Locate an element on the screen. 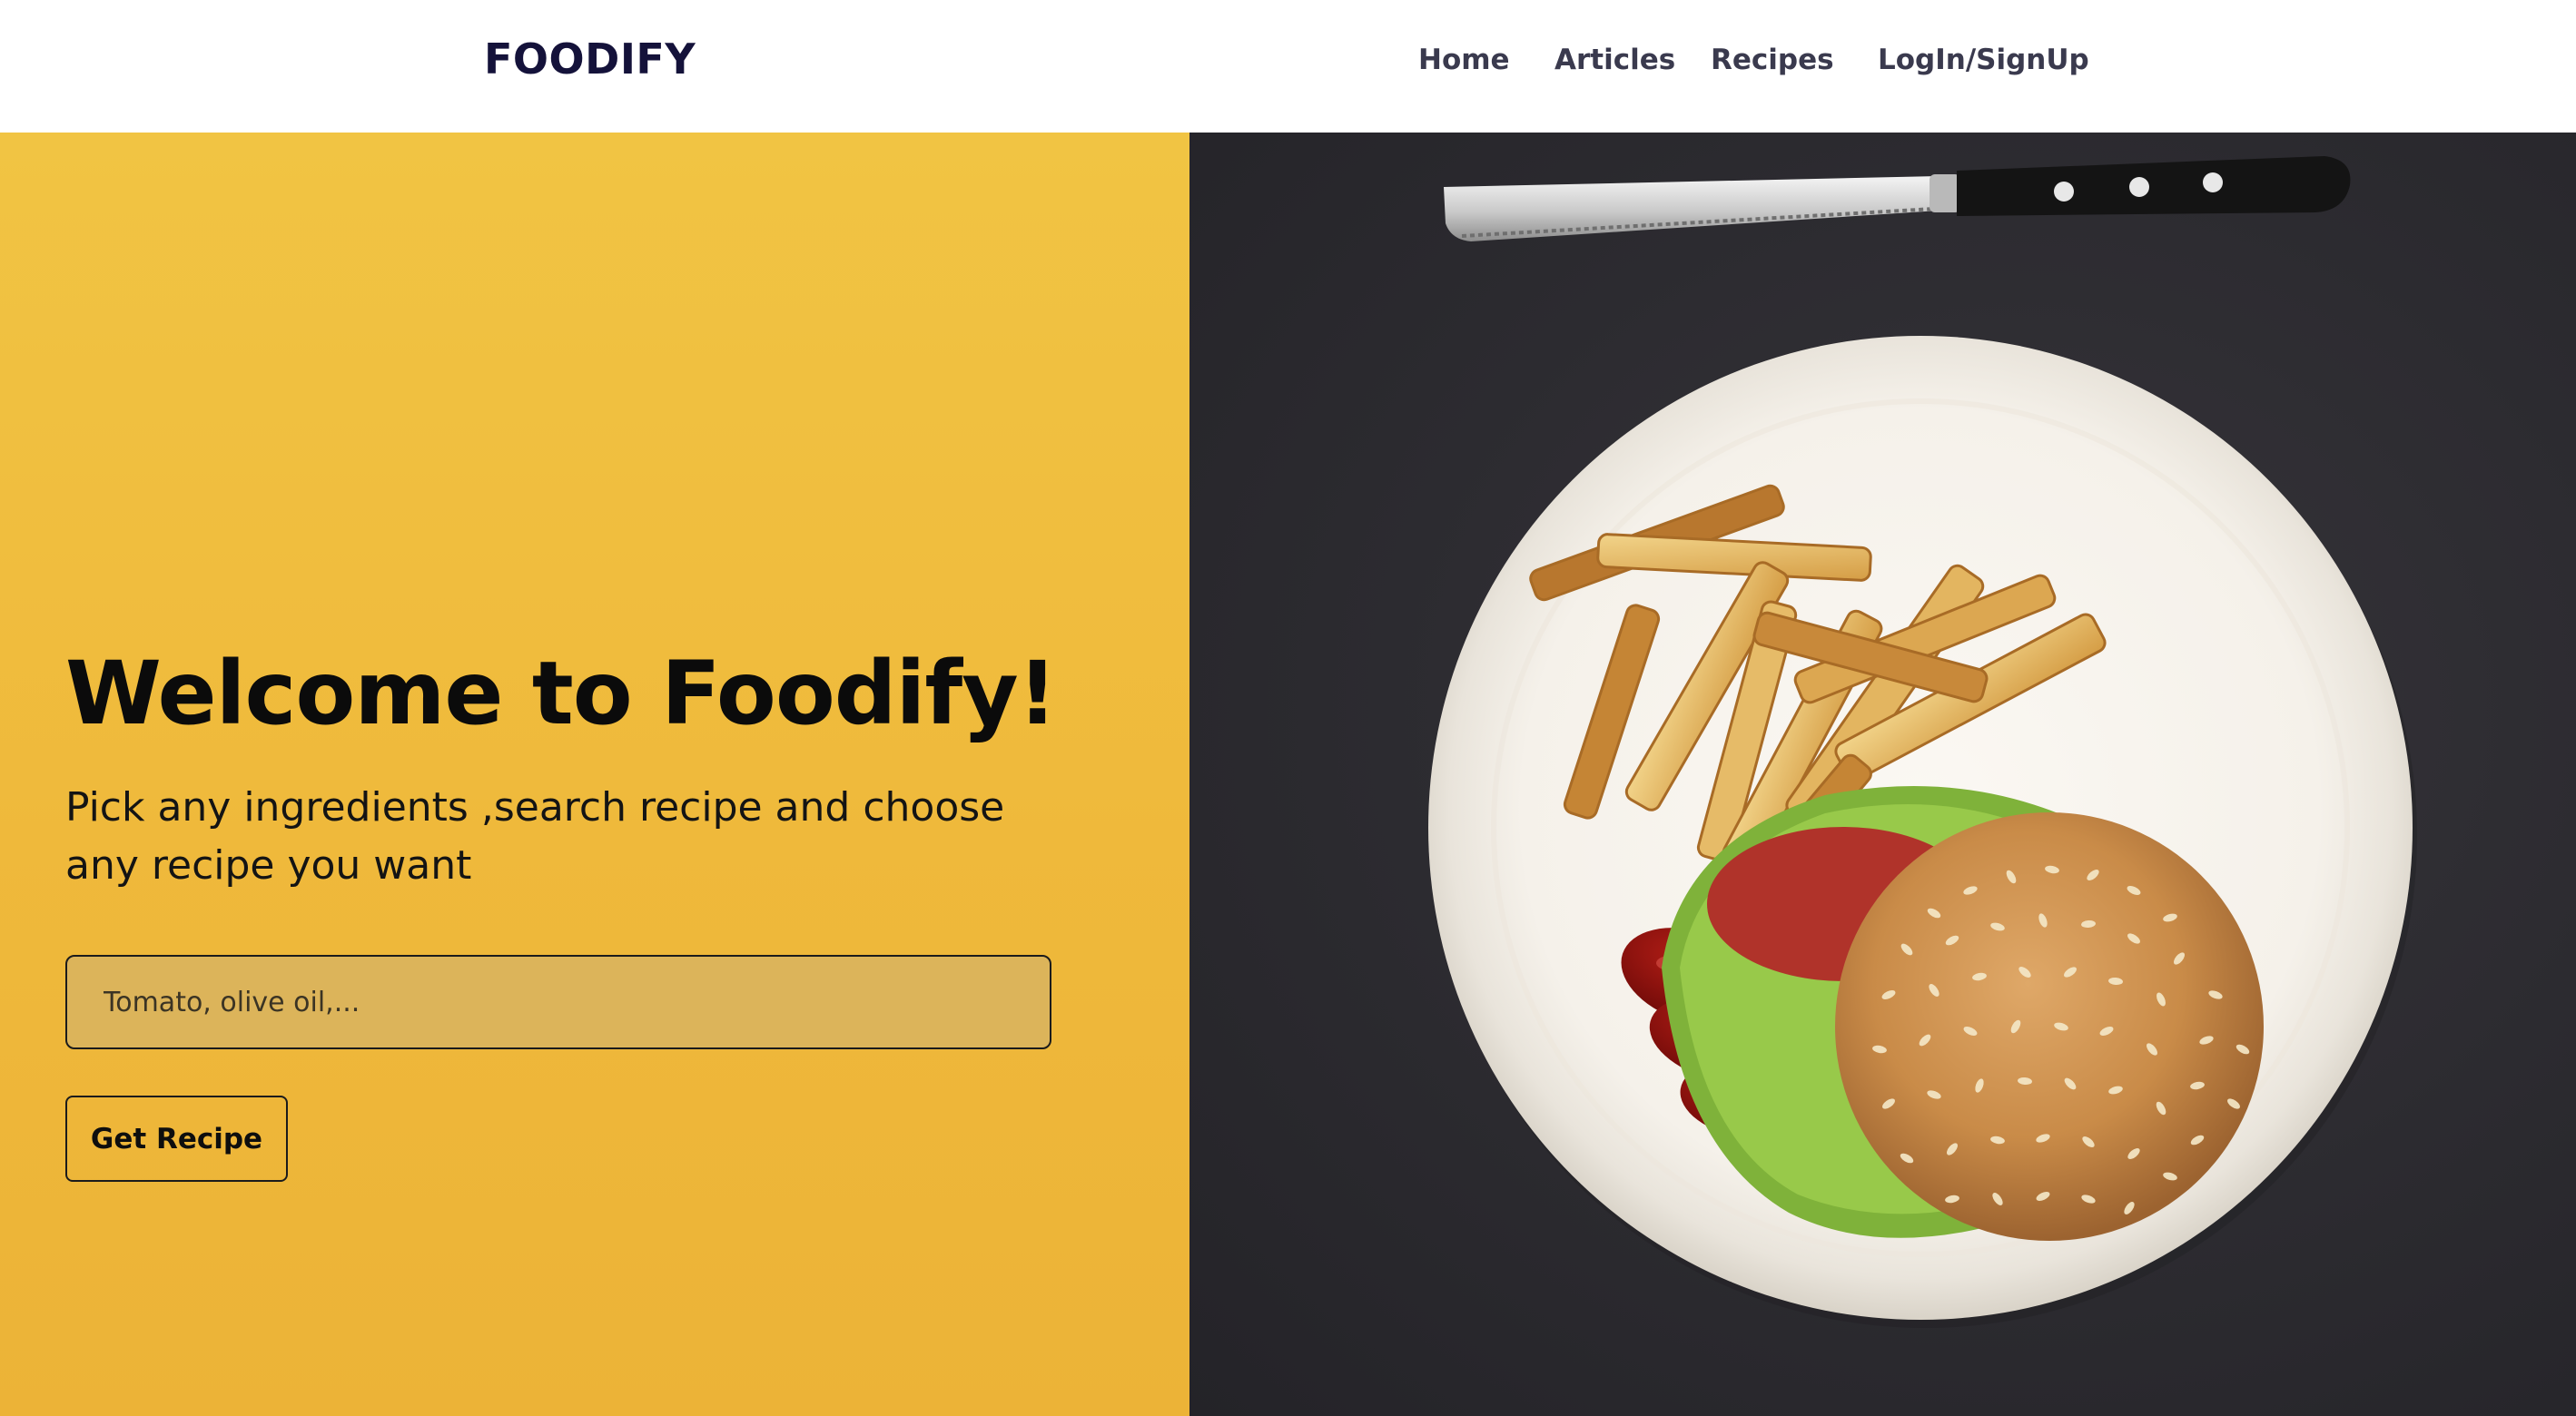  brand-logo: FOODIFY is located at coordinates (590, 59).